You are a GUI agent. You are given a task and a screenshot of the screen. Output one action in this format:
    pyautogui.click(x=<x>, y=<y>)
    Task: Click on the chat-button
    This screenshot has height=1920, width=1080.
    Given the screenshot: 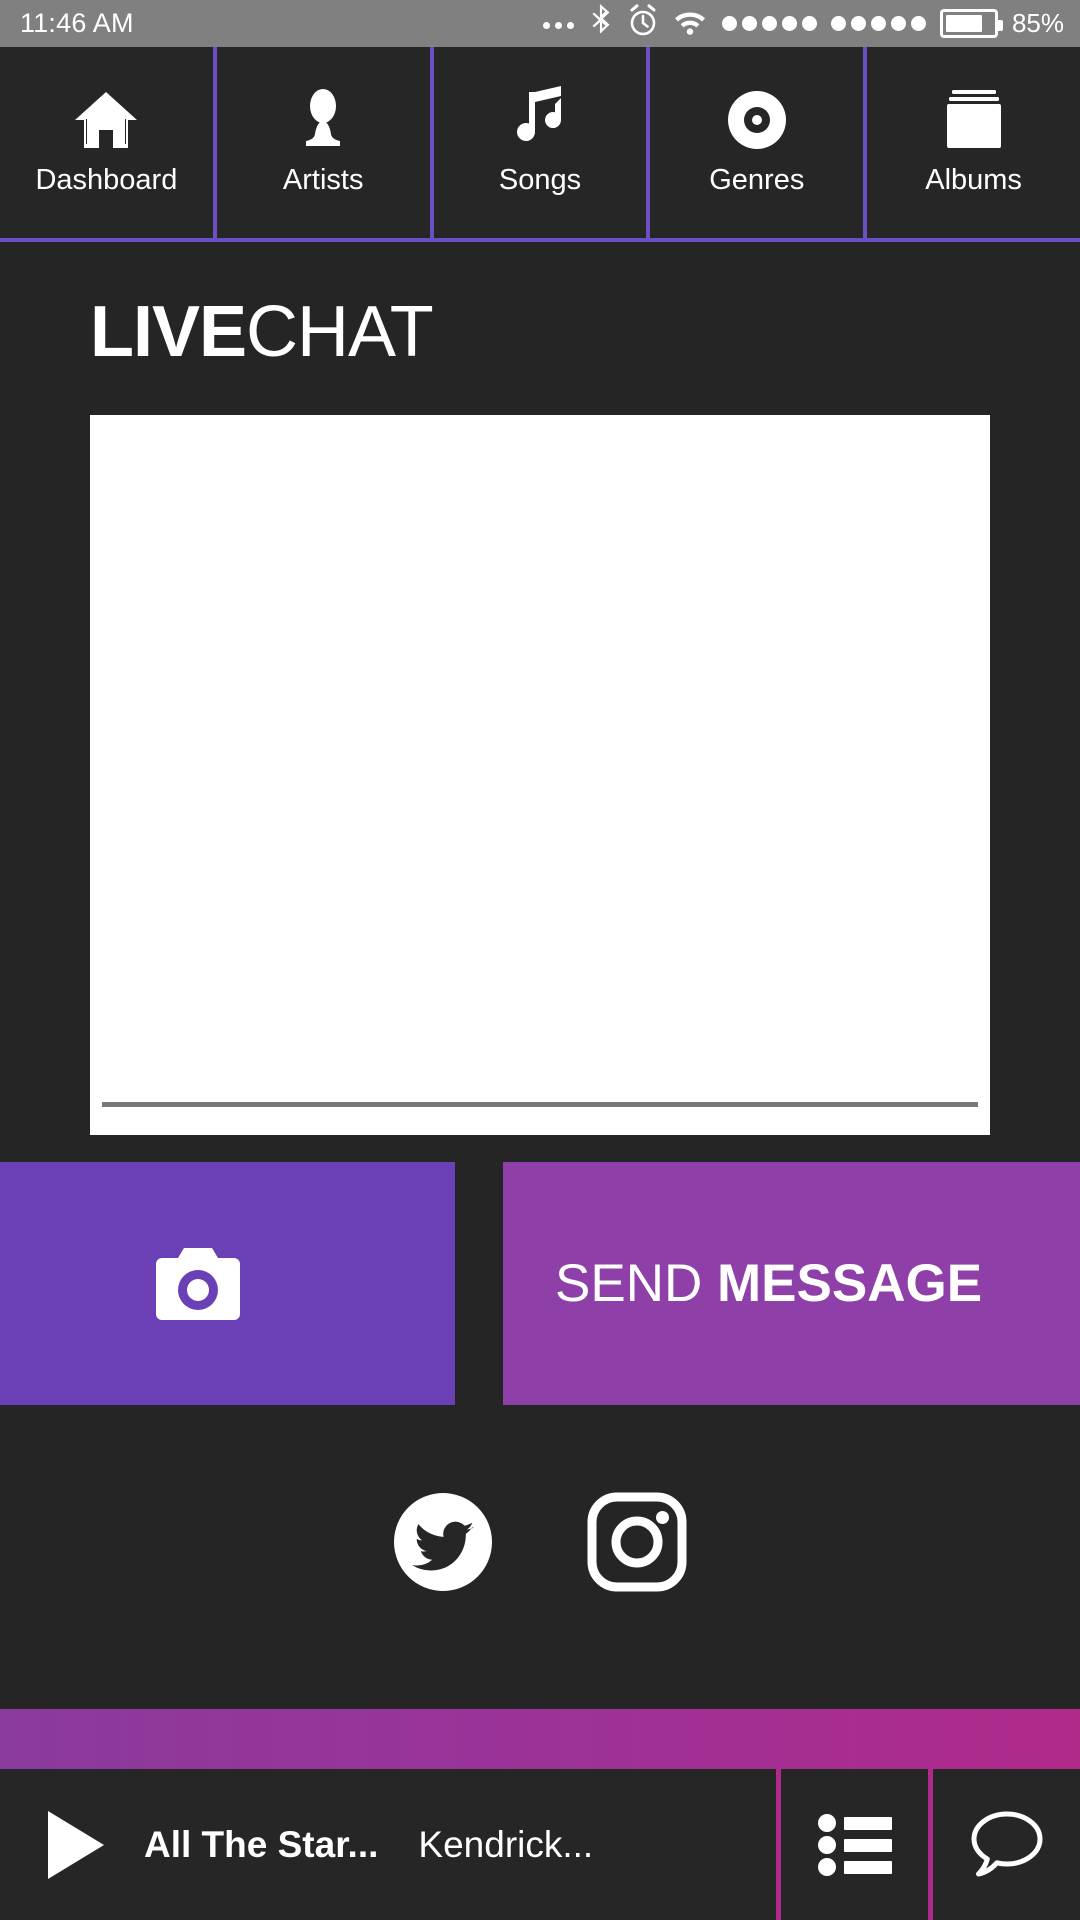 What is the action you would take?
    pyautogui.click(x=1004, y=1844)
    